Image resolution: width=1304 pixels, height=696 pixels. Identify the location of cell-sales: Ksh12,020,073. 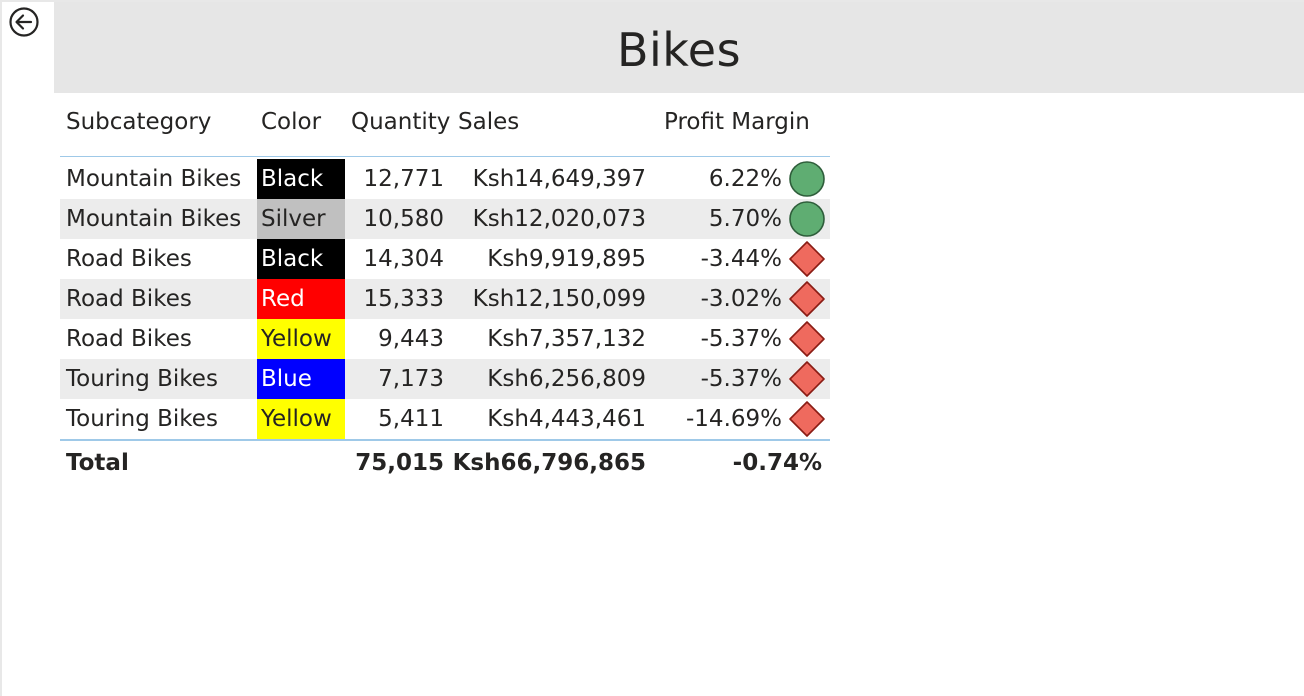
(553, 219).